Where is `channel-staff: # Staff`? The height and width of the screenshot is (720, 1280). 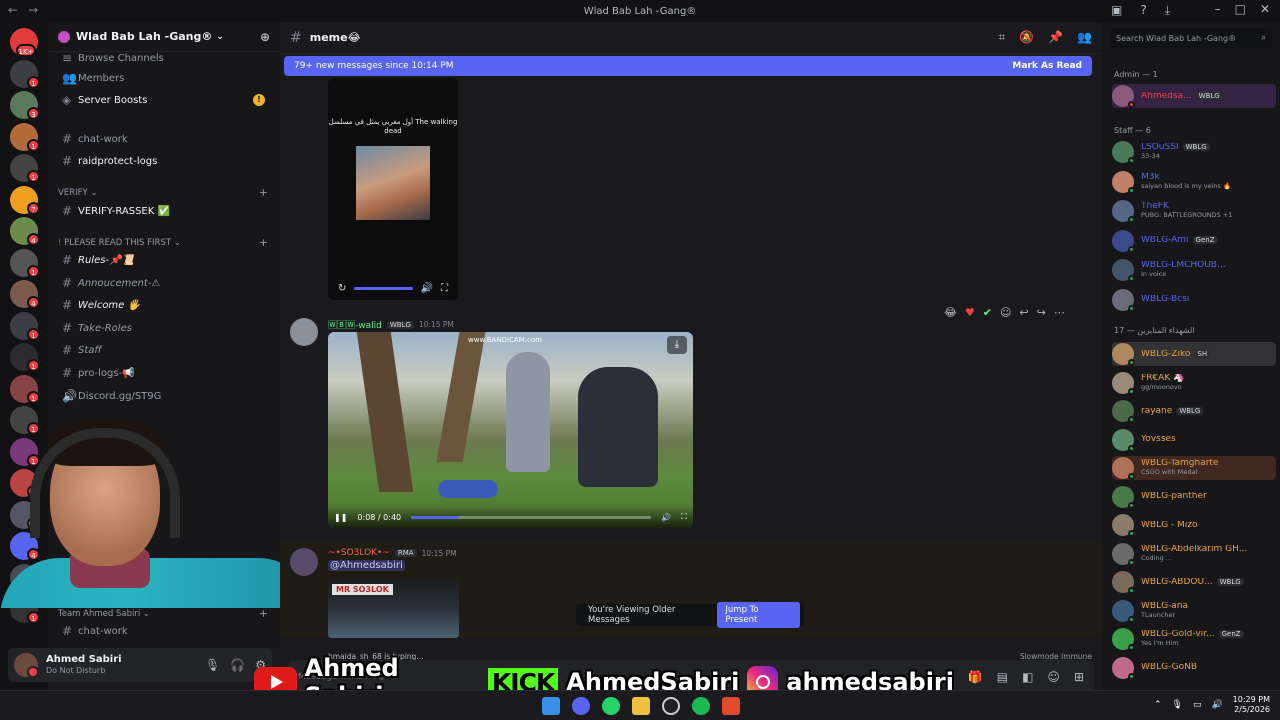
channel-staff: # Staff is located at coordinates (163, 350).